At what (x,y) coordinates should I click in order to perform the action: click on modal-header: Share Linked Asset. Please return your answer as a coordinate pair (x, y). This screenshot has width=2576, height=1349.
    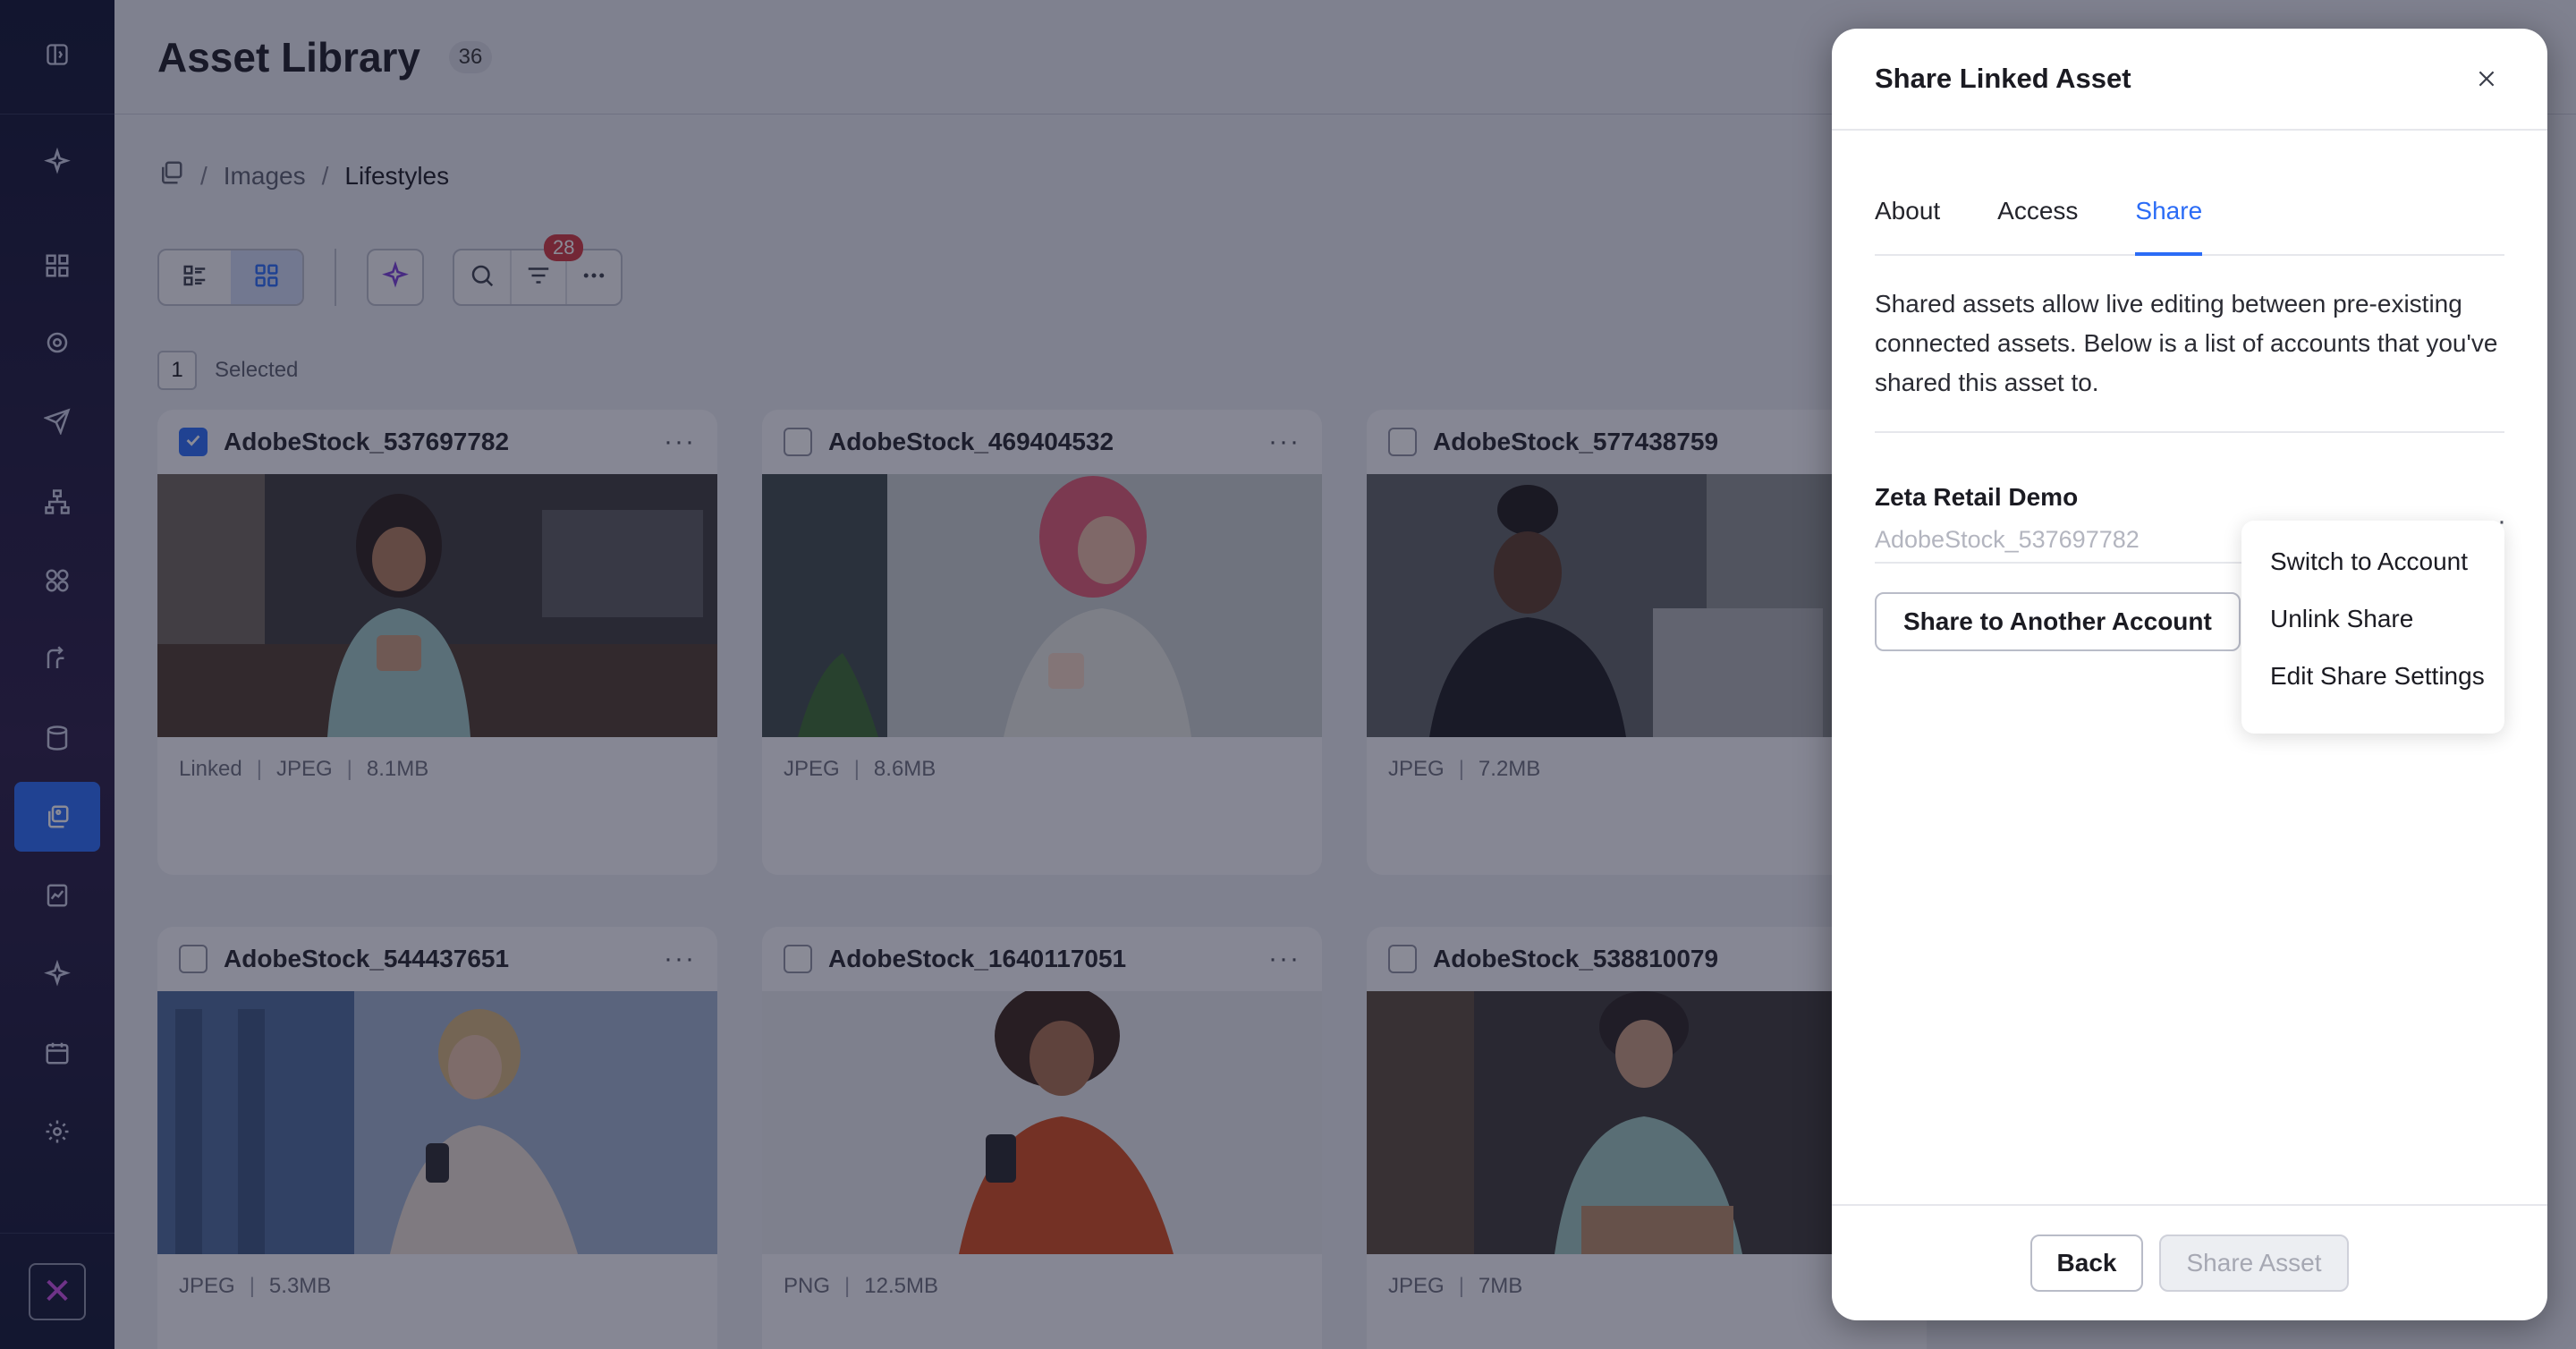
    Looking at the image, I should click on (2189, 80).